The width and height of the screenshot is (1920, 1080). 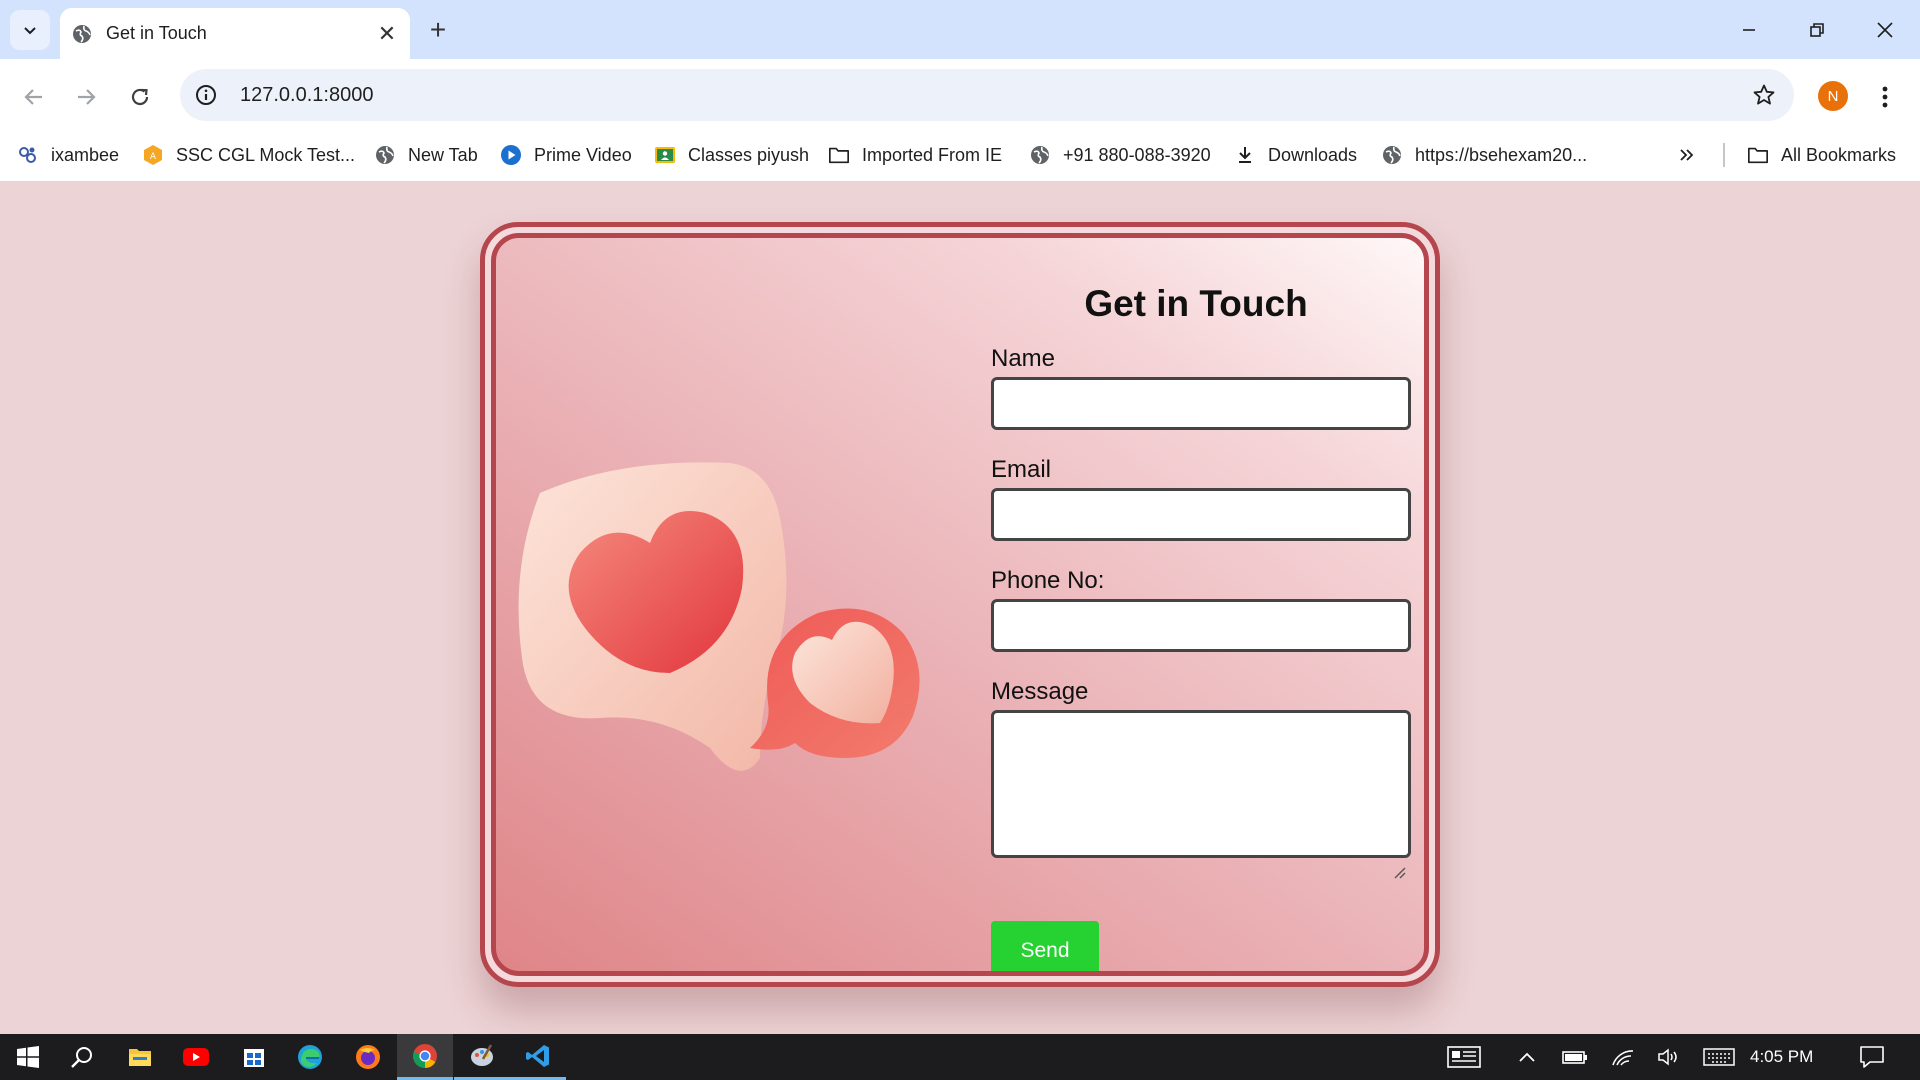 What do you see at coordinates (443, 154) in the screenshot?
I see `bookmark-label: New Tab` at bounding box center [443, 154].